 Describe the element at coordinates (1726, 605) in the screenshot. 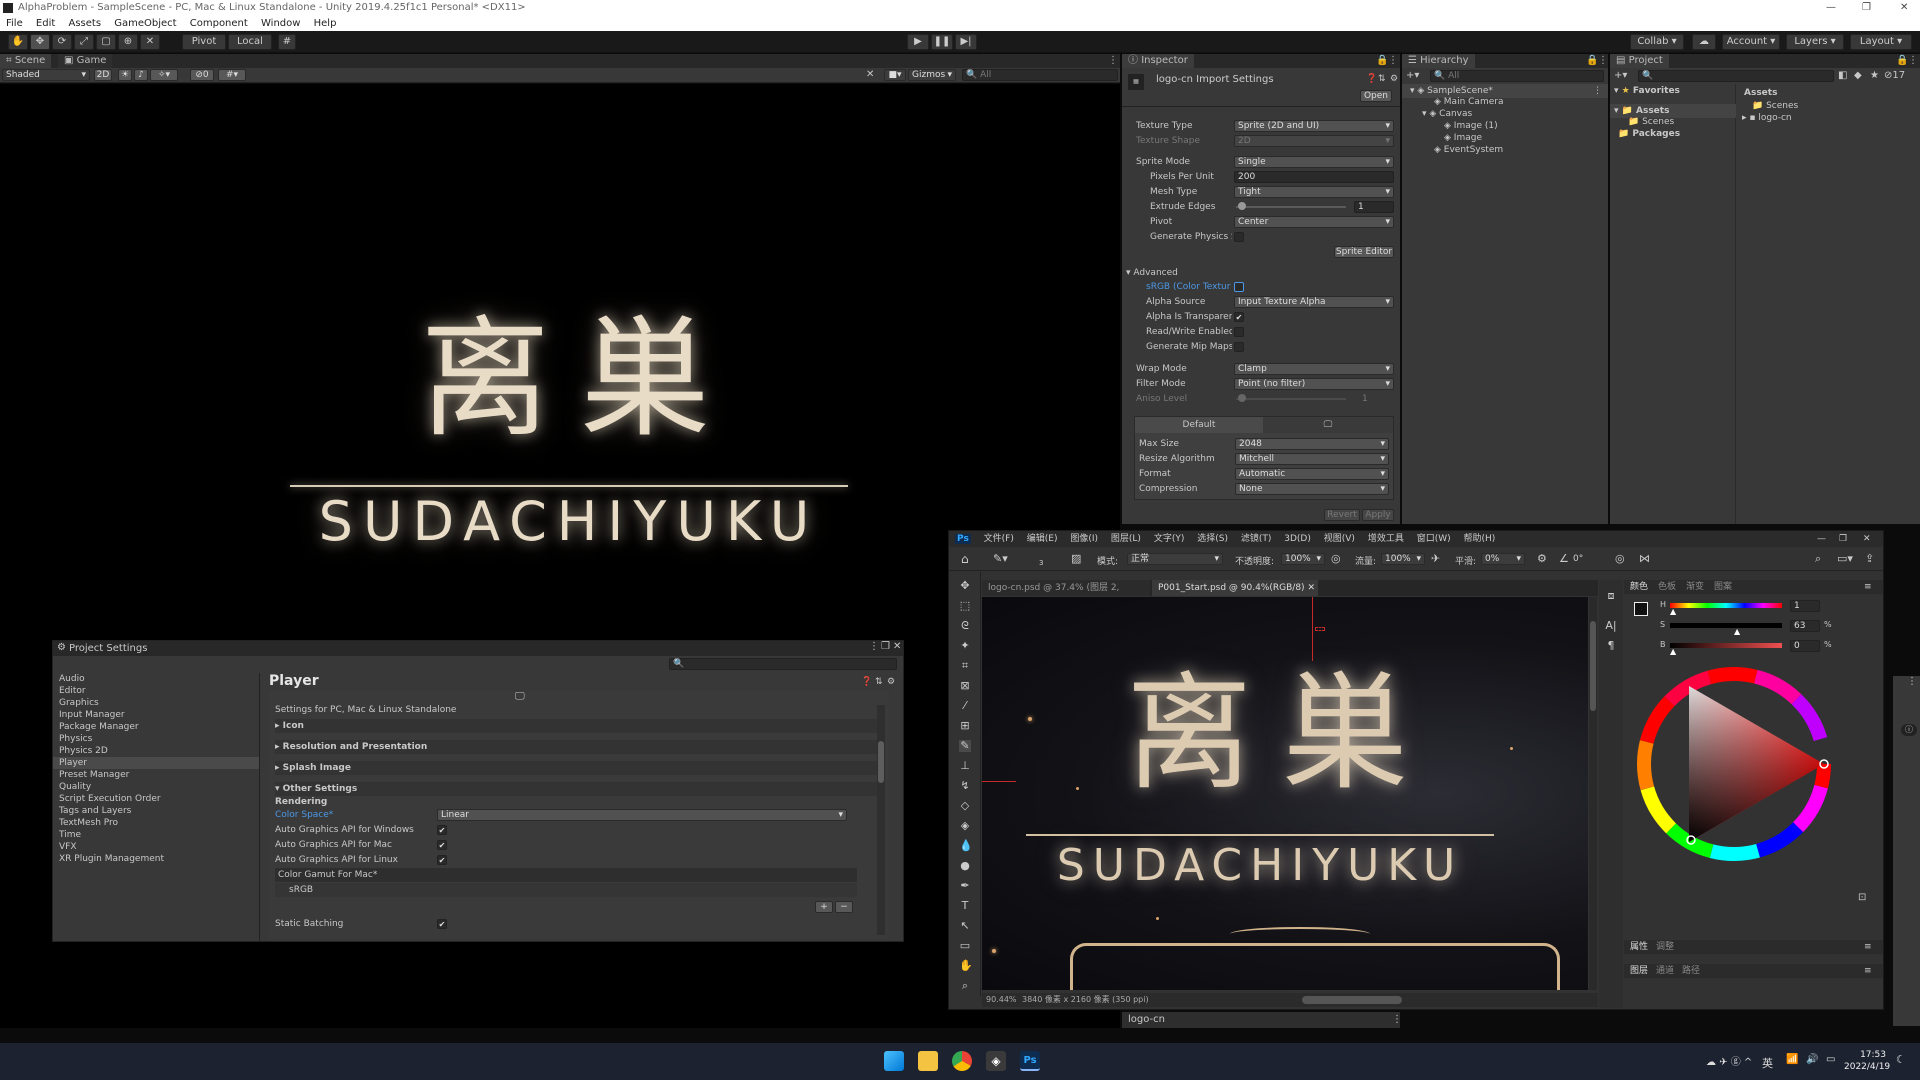

I see `ps-hue-slider` at that location.